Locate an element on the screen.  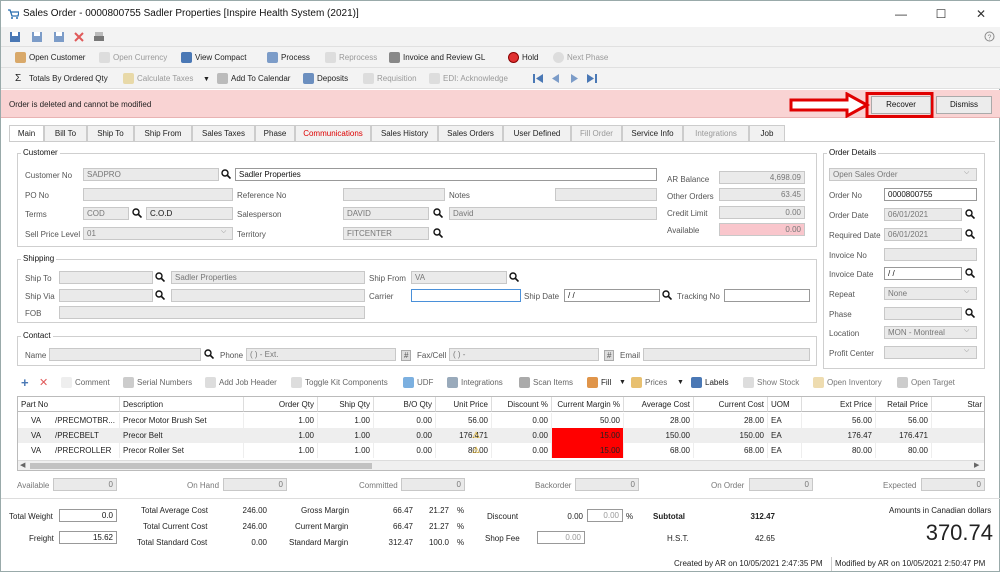
tab-sales-orders: Sales Orders is located at coordinates (470, 133).